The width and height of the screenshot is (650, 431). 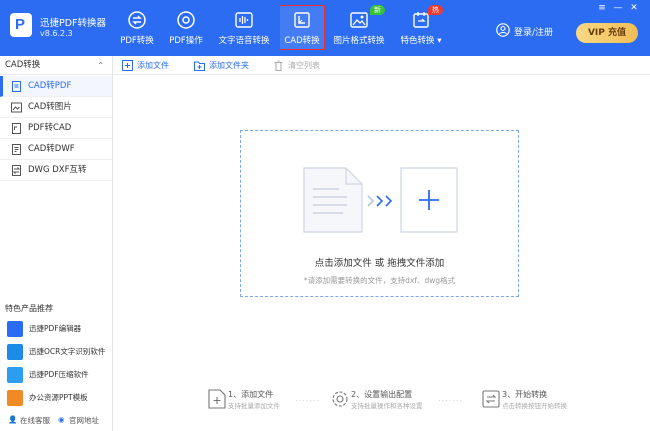 I want to click on sidebar-section-header: CAD转换 ⌃, so click(x=56, y=65).